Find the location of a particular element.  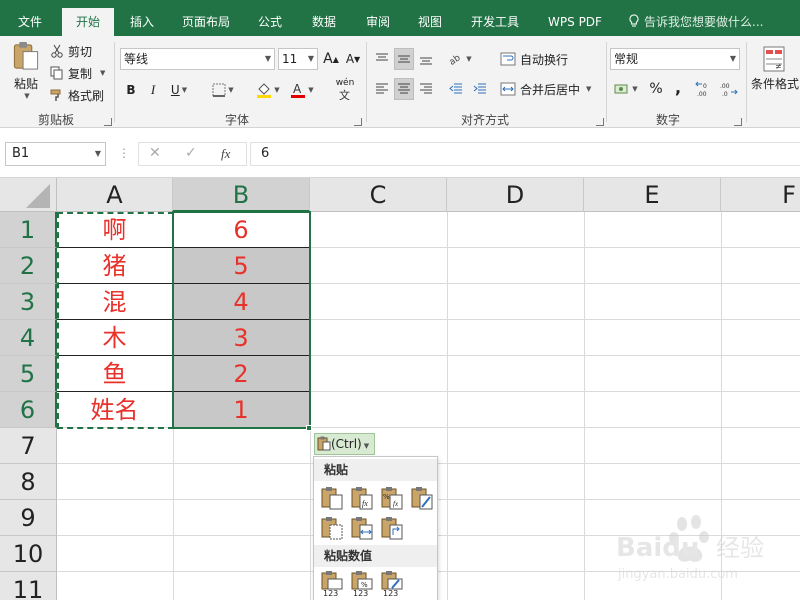

formula-bar-grip-icon: ⋮ is located at coordinates (124, 153).